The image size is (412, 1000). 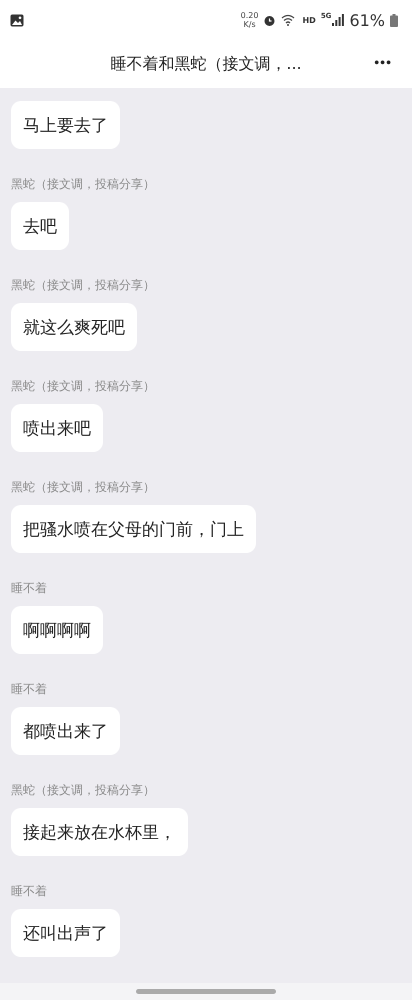 I want to click on message-bubble: 都喷出来了, so click(x=65, y=731).